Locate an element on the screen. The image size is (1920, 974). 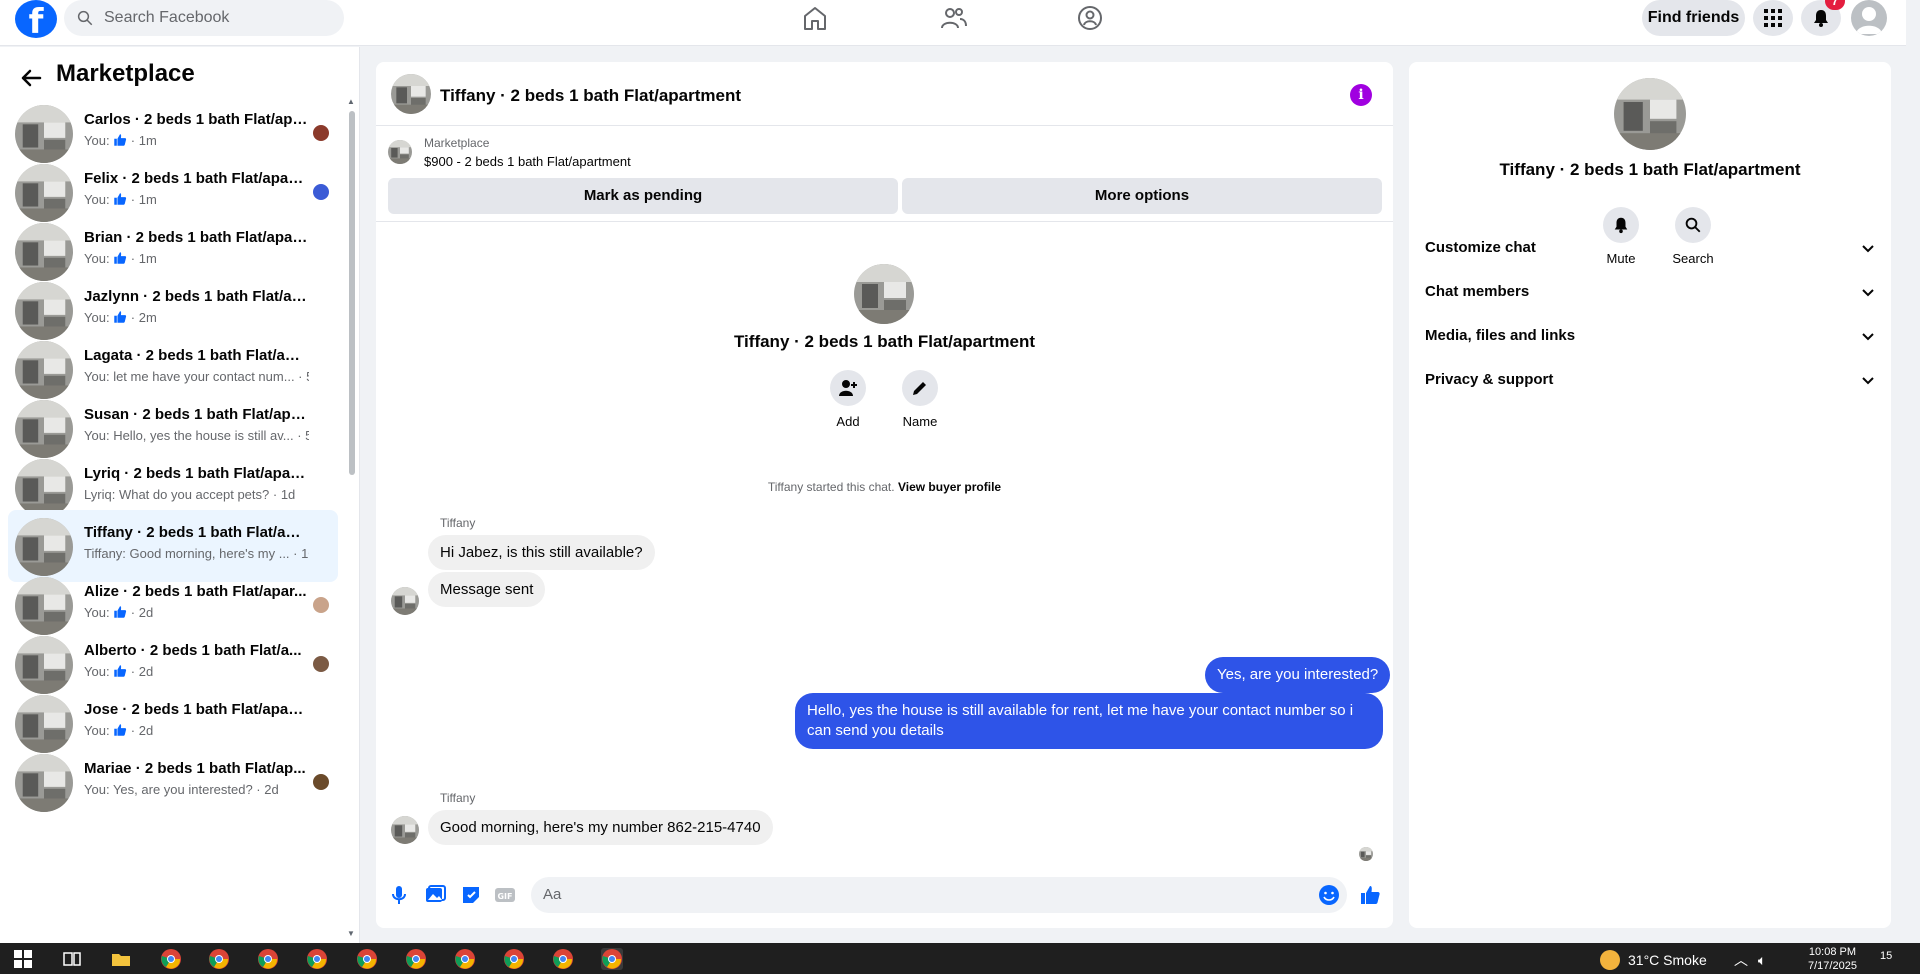
preview-time: 2m is located at coordinates (147, 317).